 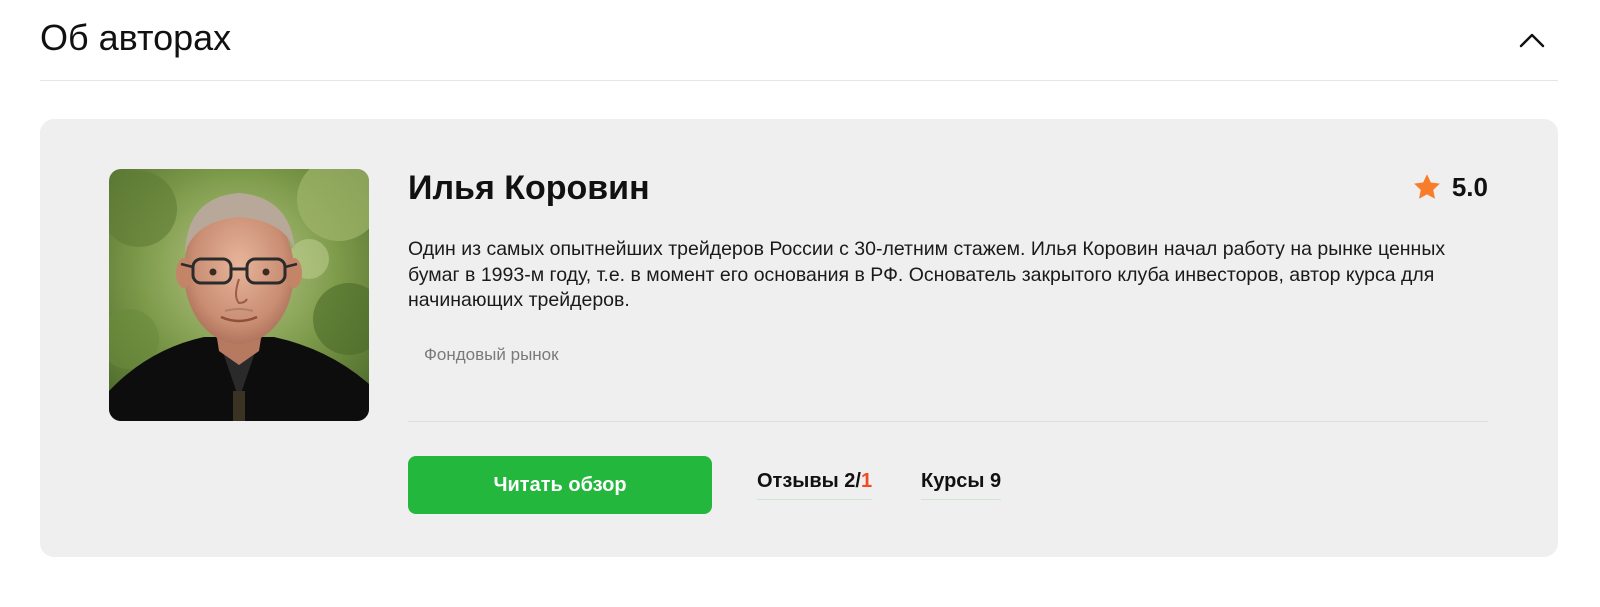 What do you see at coordinates (866, 481) in the screenshot?
I see `reviews-negative-count: 1` at bounding box center [866, 481].